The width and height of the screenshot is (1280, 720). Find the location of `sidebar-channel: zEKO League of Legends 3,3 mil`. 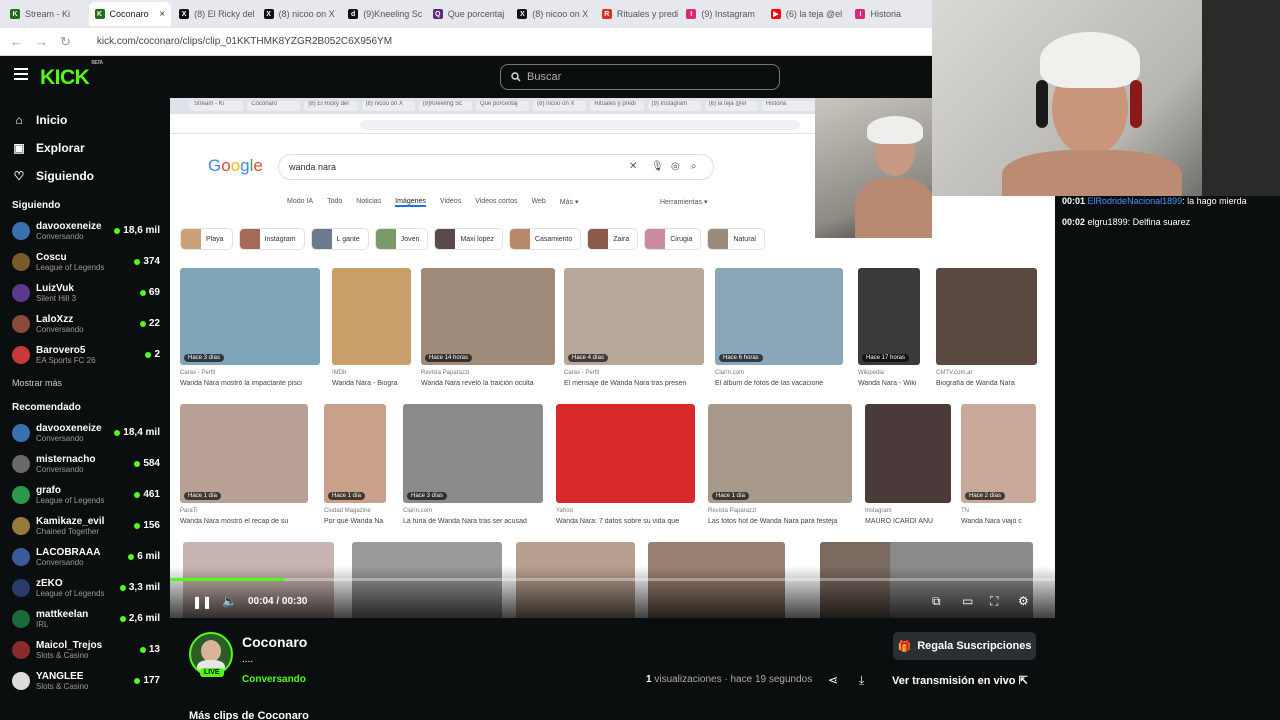

sidebar-channel: zEKO League of Legends 3,3 mil is located at coordinates (85, 587).